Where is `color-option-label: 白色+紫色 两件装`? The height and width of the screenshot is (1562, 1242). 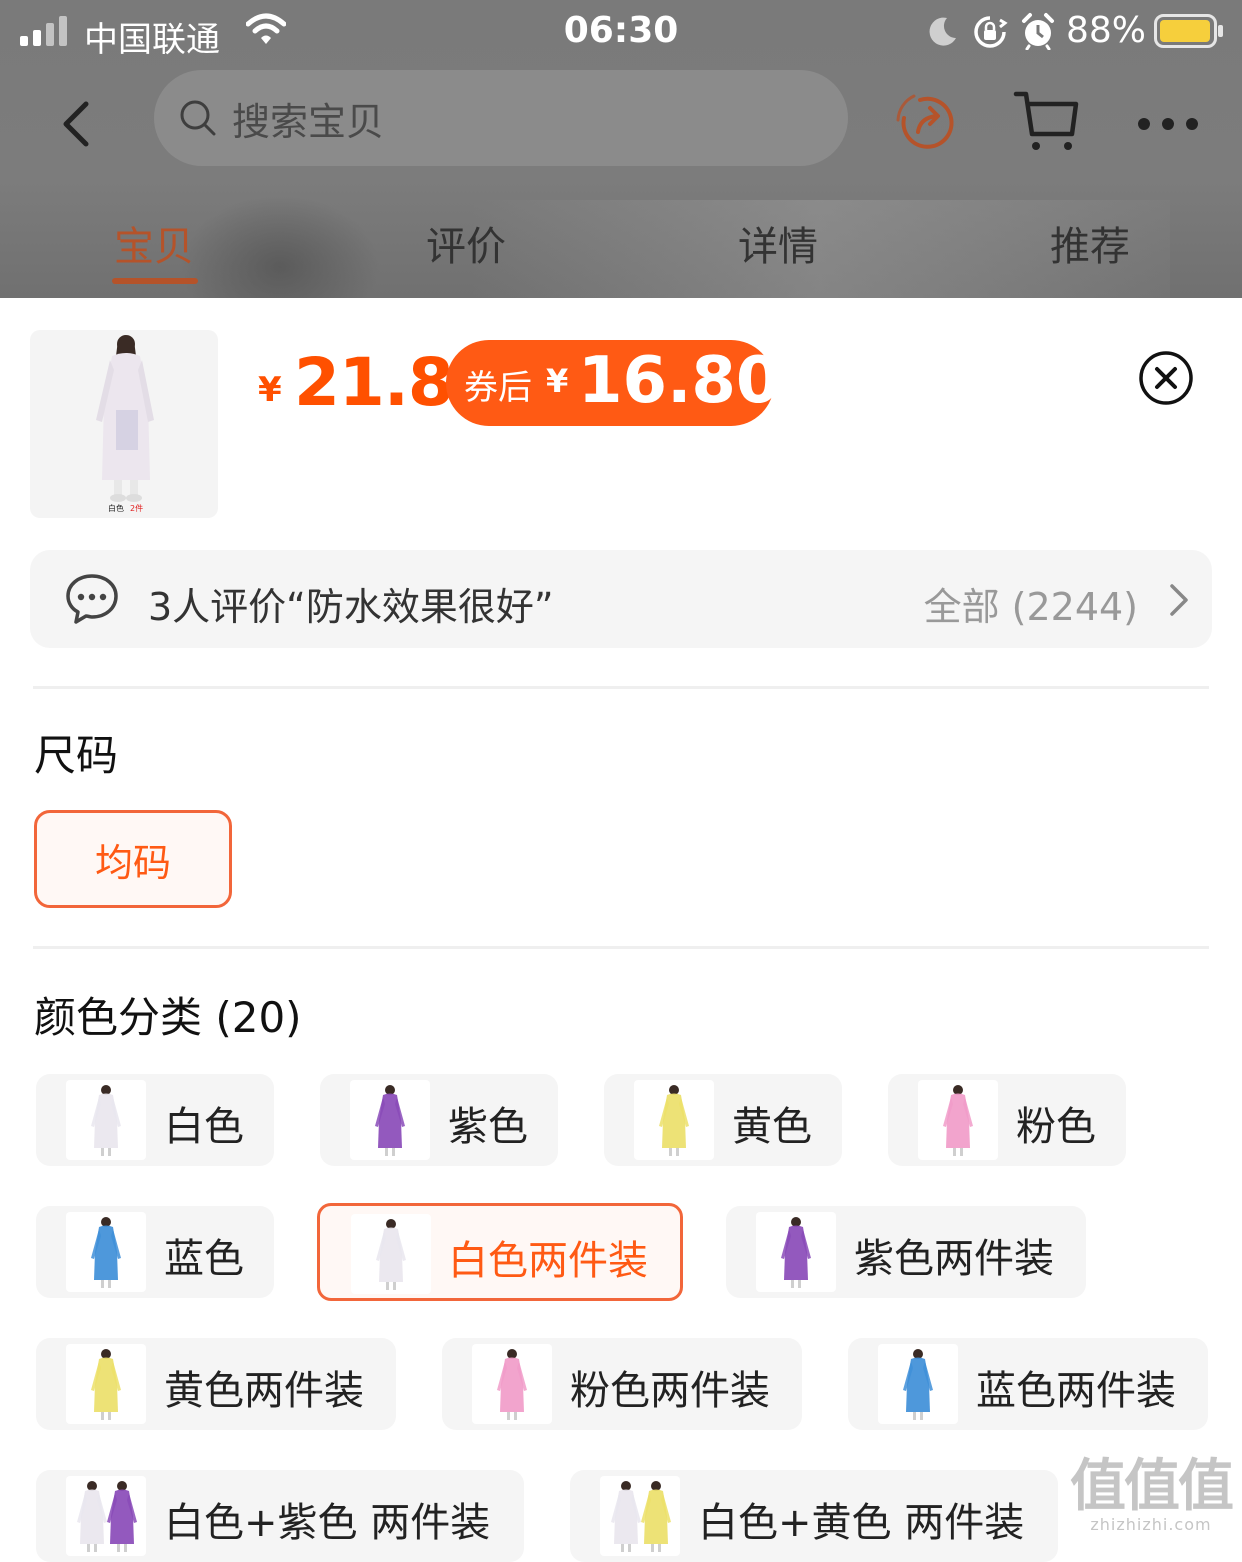 color-option-label: 白色+紫色 两件装 is located at coordinates (327, 1523).